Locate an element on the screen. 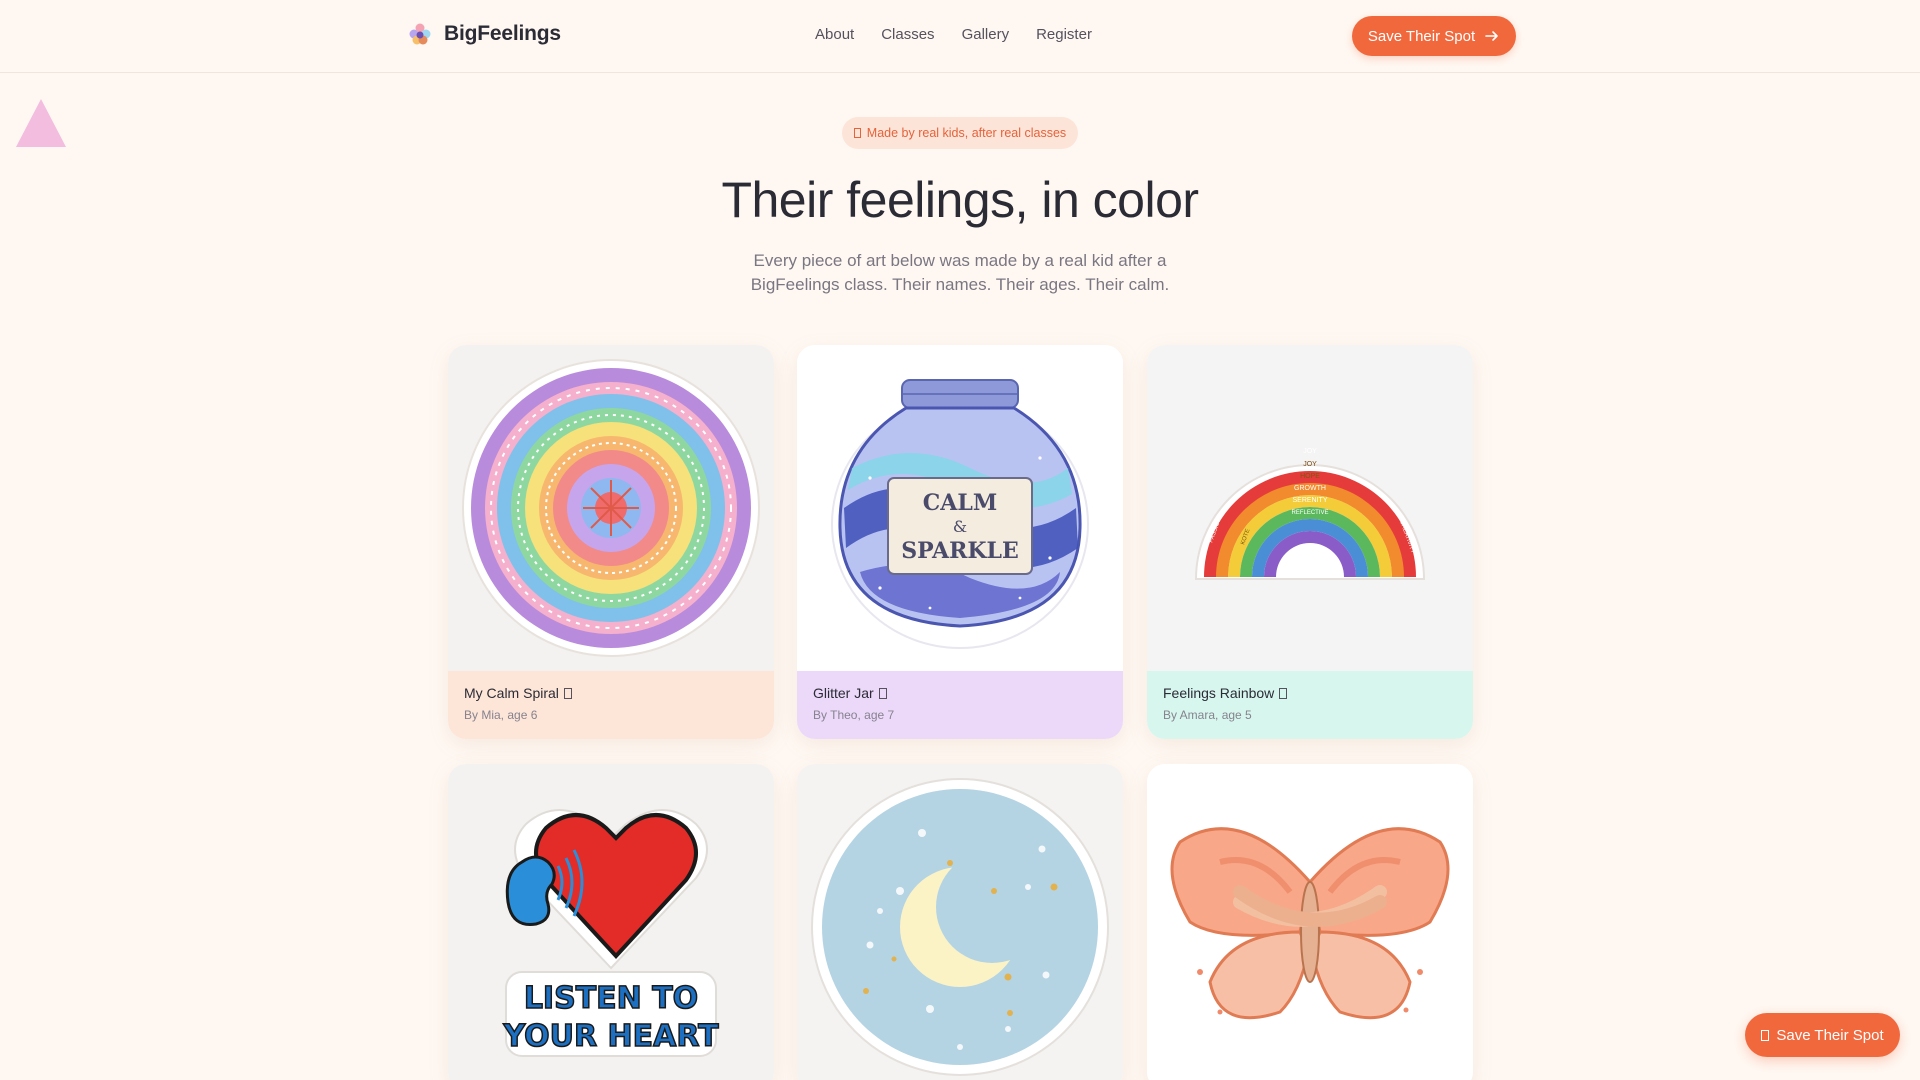 Image resolution: width=1920 pixels, height=1080 pixels. rainbow-word-4: GROWTH is located at coordinates (1310, 488).